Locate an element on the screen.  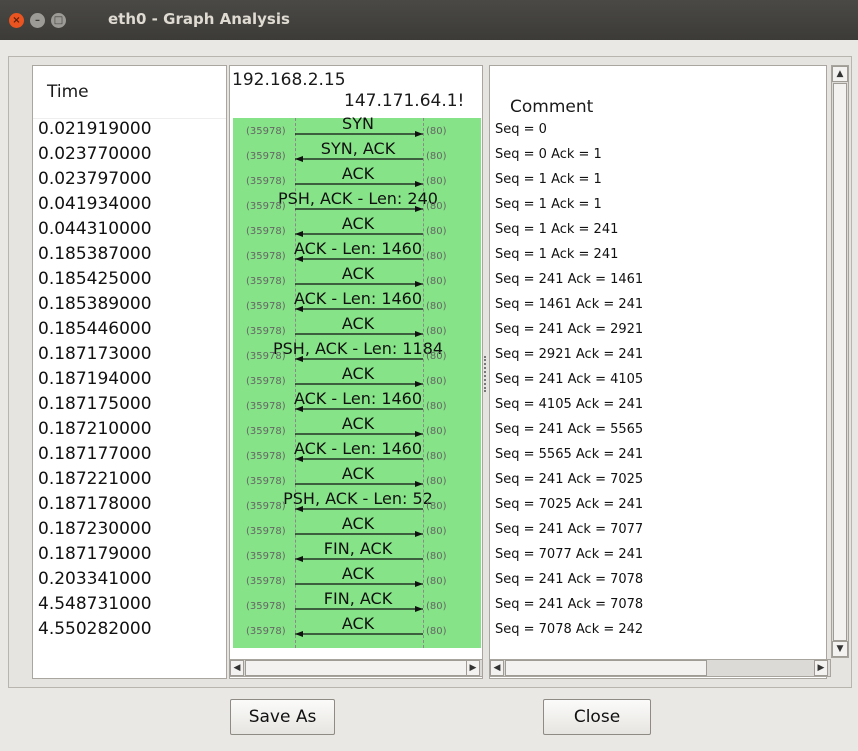
comment-cell: Seq = 7025 Ack = 241 is located at coordinates (569, 504).